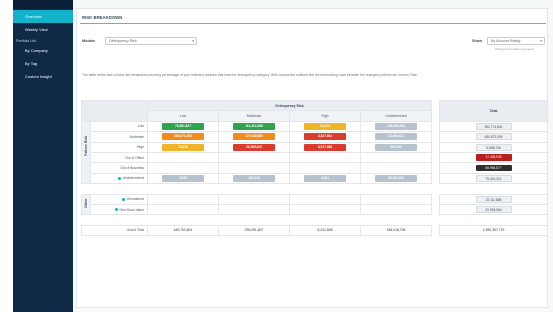 The height and width of the screenshot is (312, 553). I want to click on sidebar-item-weekly-view: Weekly View, so click(43, 29).